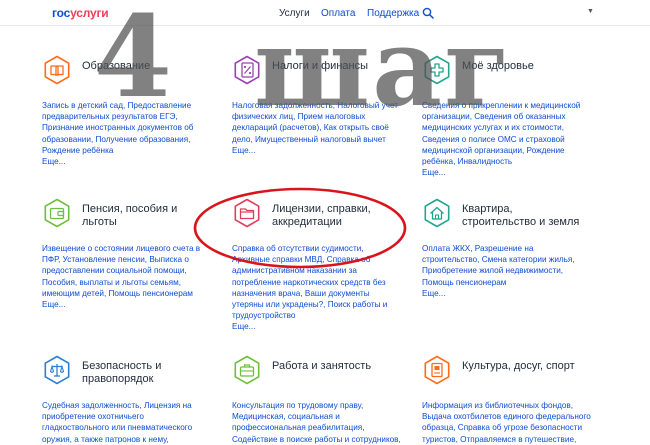  I want to click on service-link: деклараций (расчетов), Как открыть своё, so click(315, 127).